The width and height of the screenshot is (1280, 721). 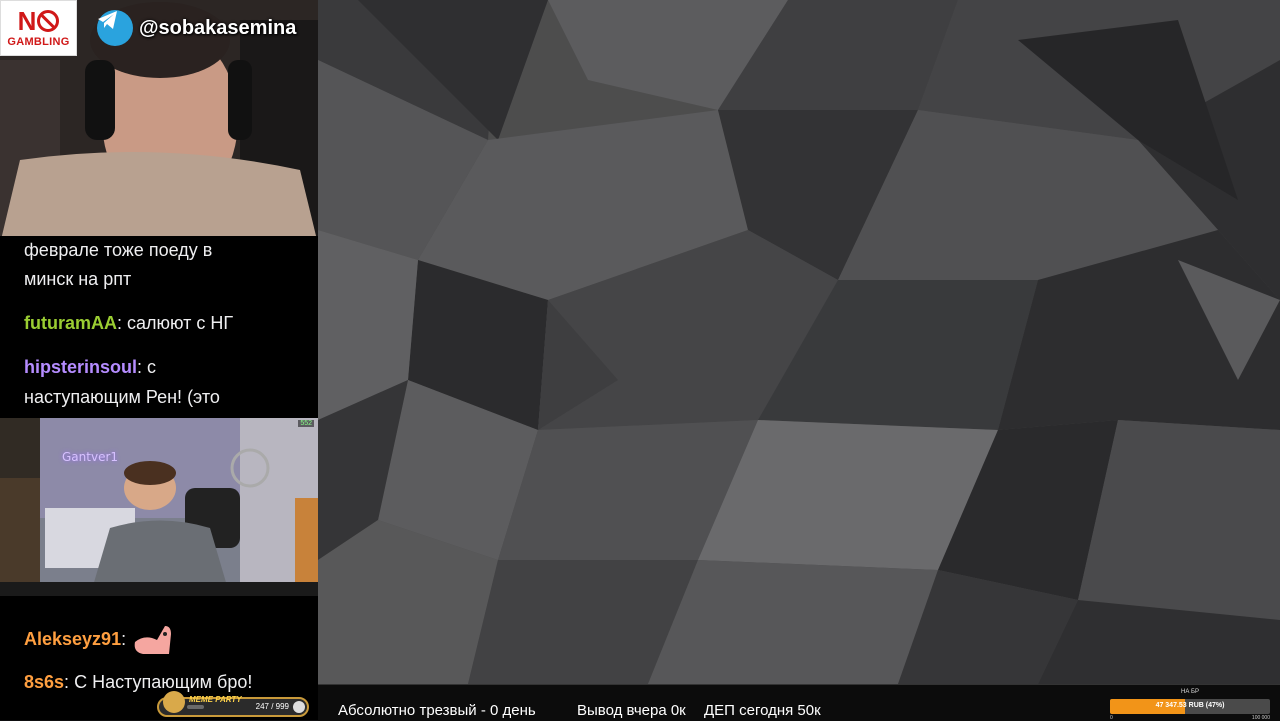 I want to click on chat-username: hipsterinsoul, so click(x=80, y=367).